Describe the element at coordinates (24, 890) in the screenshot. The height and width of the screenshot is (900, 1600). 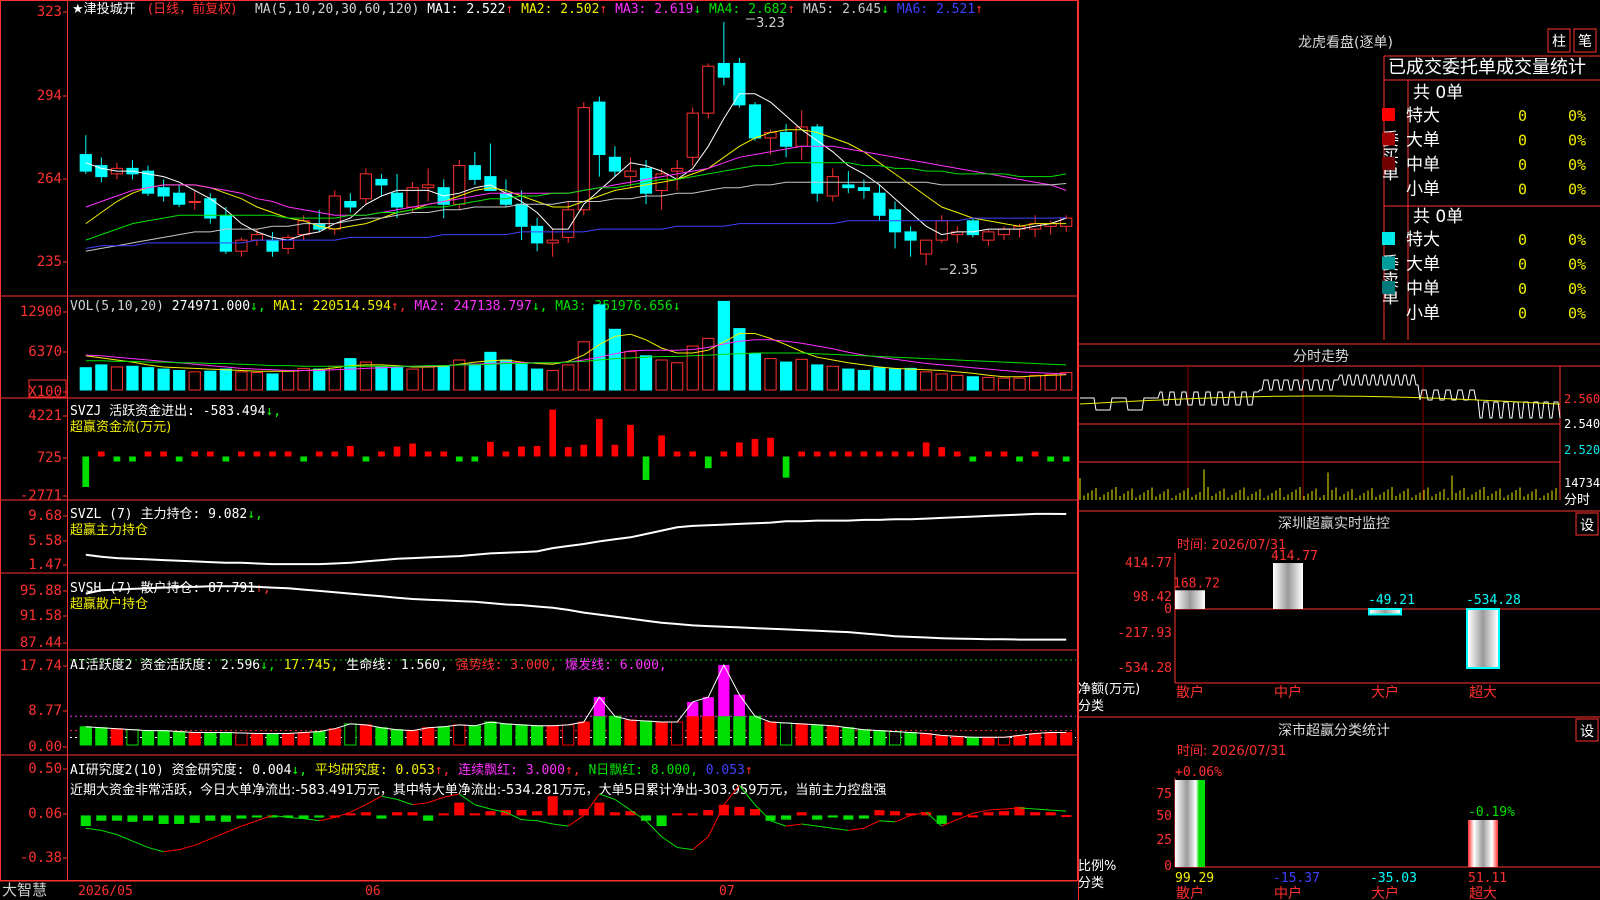
I see `brand-label: 大智慧` at that location.